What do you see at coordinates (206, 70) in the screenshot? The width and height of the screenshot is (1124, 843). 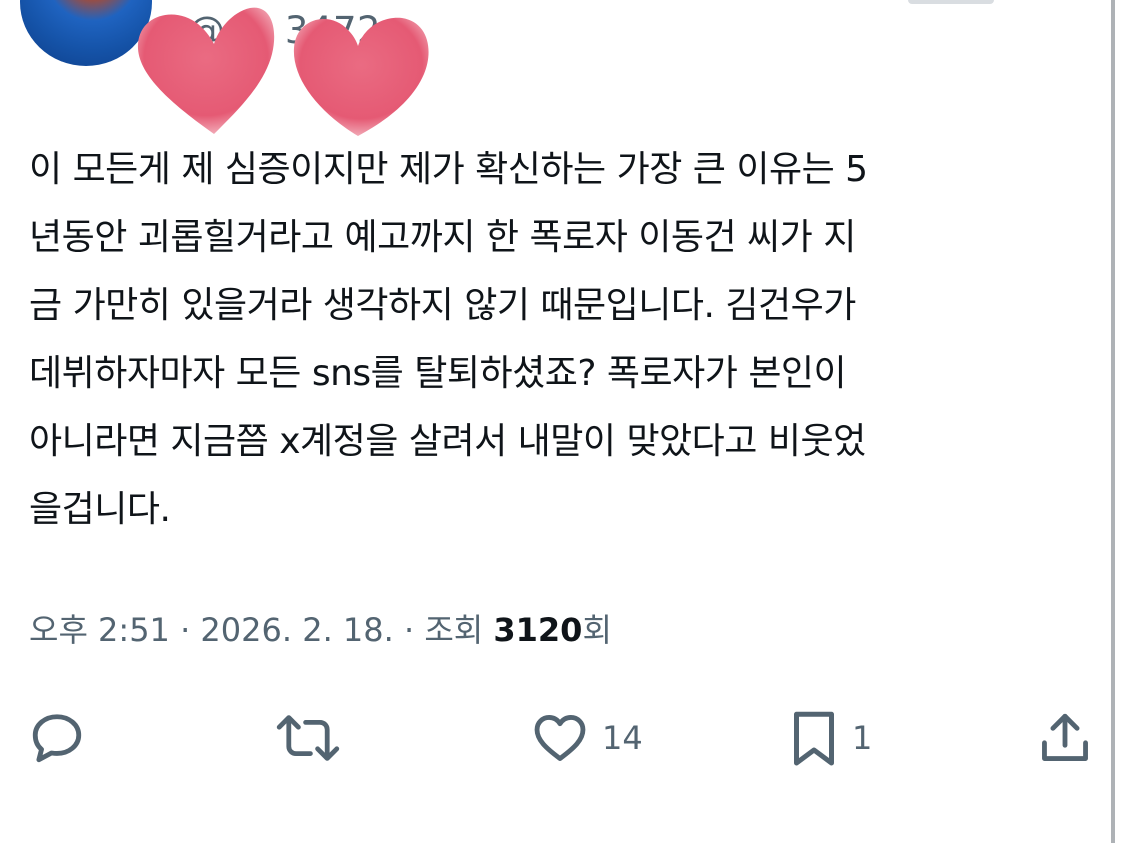 I see `heart-sticker-left` at bounding box center [206, 70].